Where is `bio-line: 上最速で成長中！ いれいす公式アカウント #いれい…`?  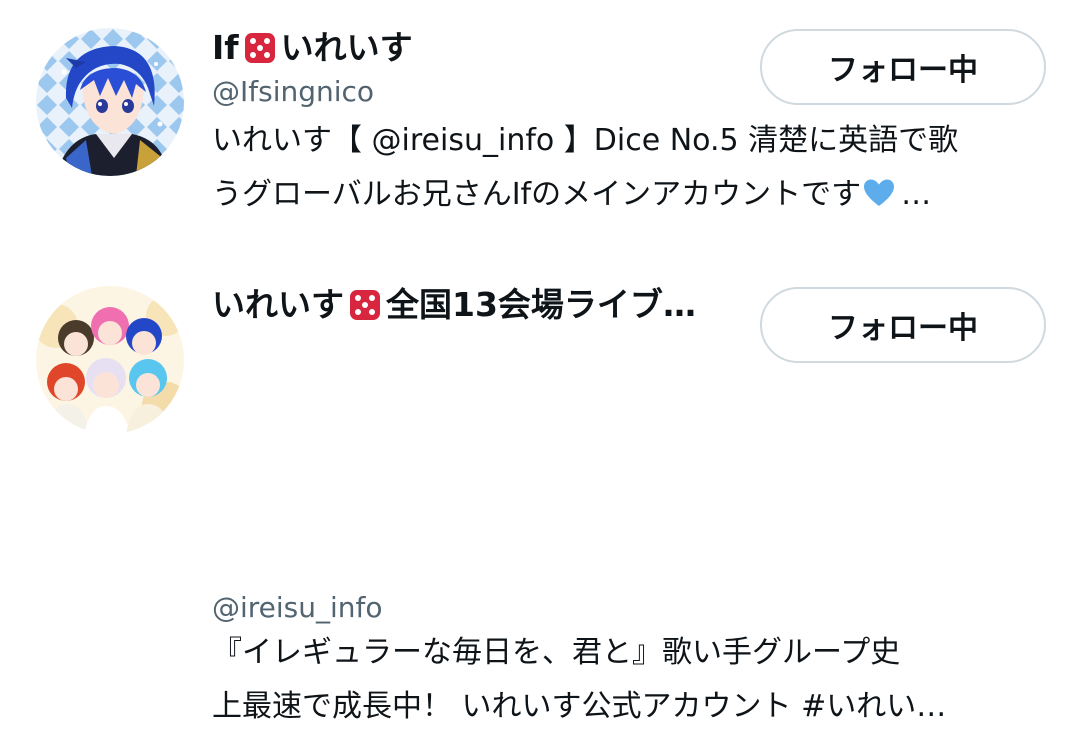
bio-line: 上最速で成長中！ いれいす公式アカウント #いれい… is located at coordinates (579, 706).